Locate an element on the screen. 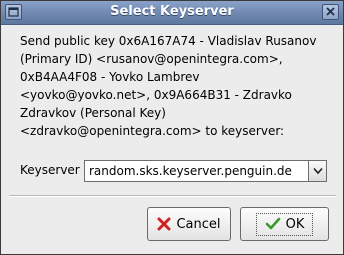 This screenshot has height=255, width=344. separator is located at coordinates (172, 196).